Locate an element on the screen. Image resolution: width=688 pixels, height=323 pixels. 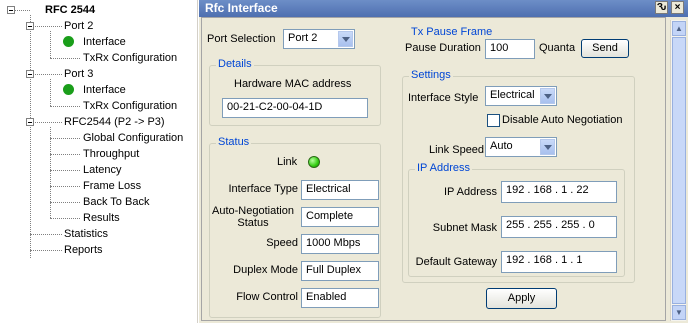
collapse-root-icon is located at coordinates (11, 10).